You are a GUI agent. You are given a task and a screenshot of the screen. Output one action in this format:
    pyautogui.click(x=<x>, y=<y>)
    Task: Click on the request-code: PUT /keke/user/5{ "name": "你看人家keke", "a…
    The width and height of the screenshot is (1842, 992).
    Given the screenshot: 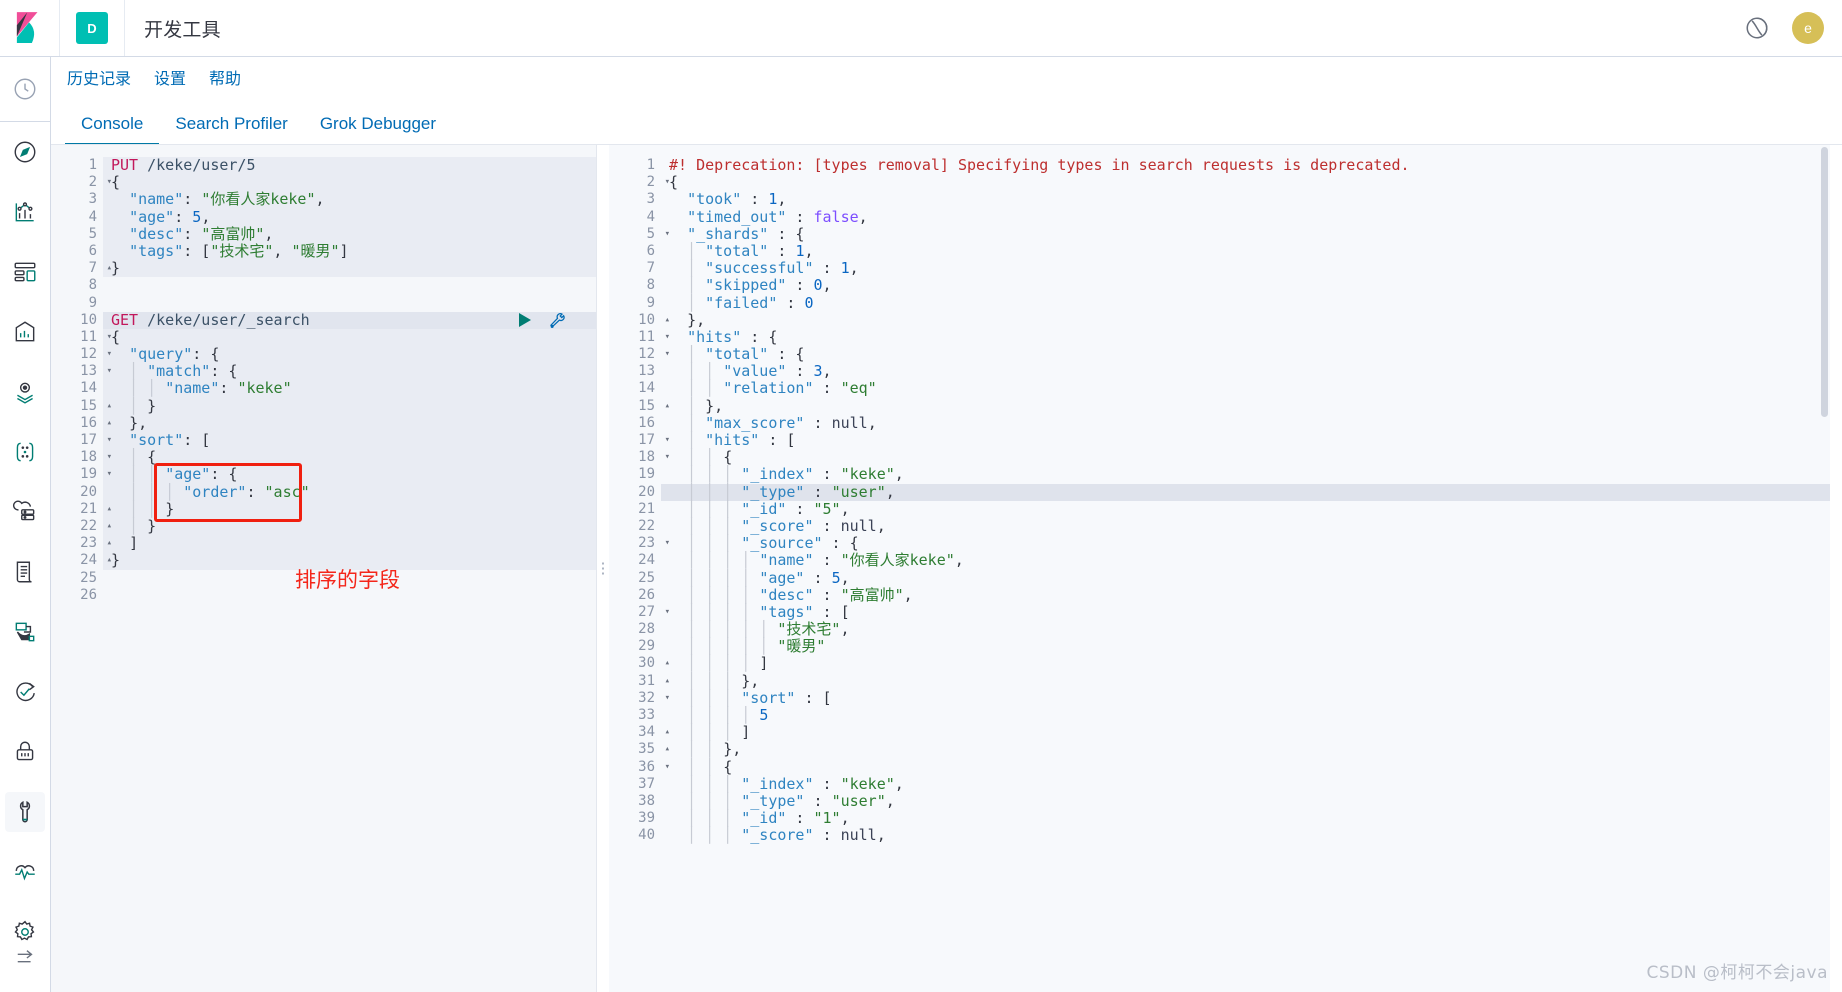 What is the action you would take?
    pyautogui.click(x=230, y=380)
    